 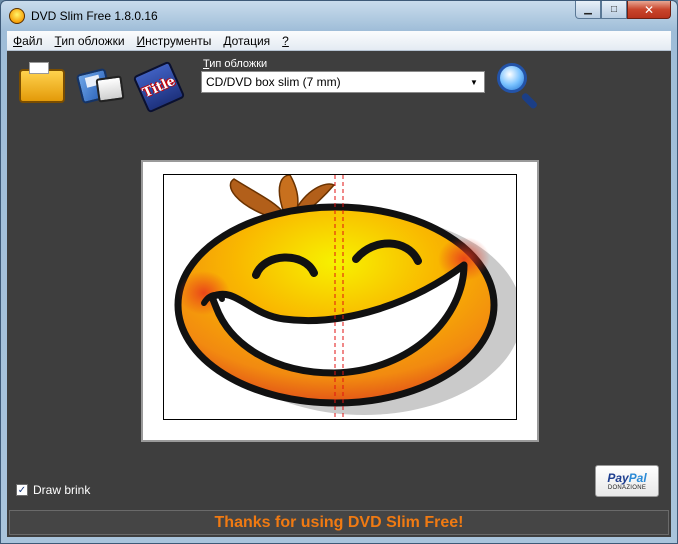 I want to click on menu-cover-type: Тип обложки, so click(x=90, y=41).